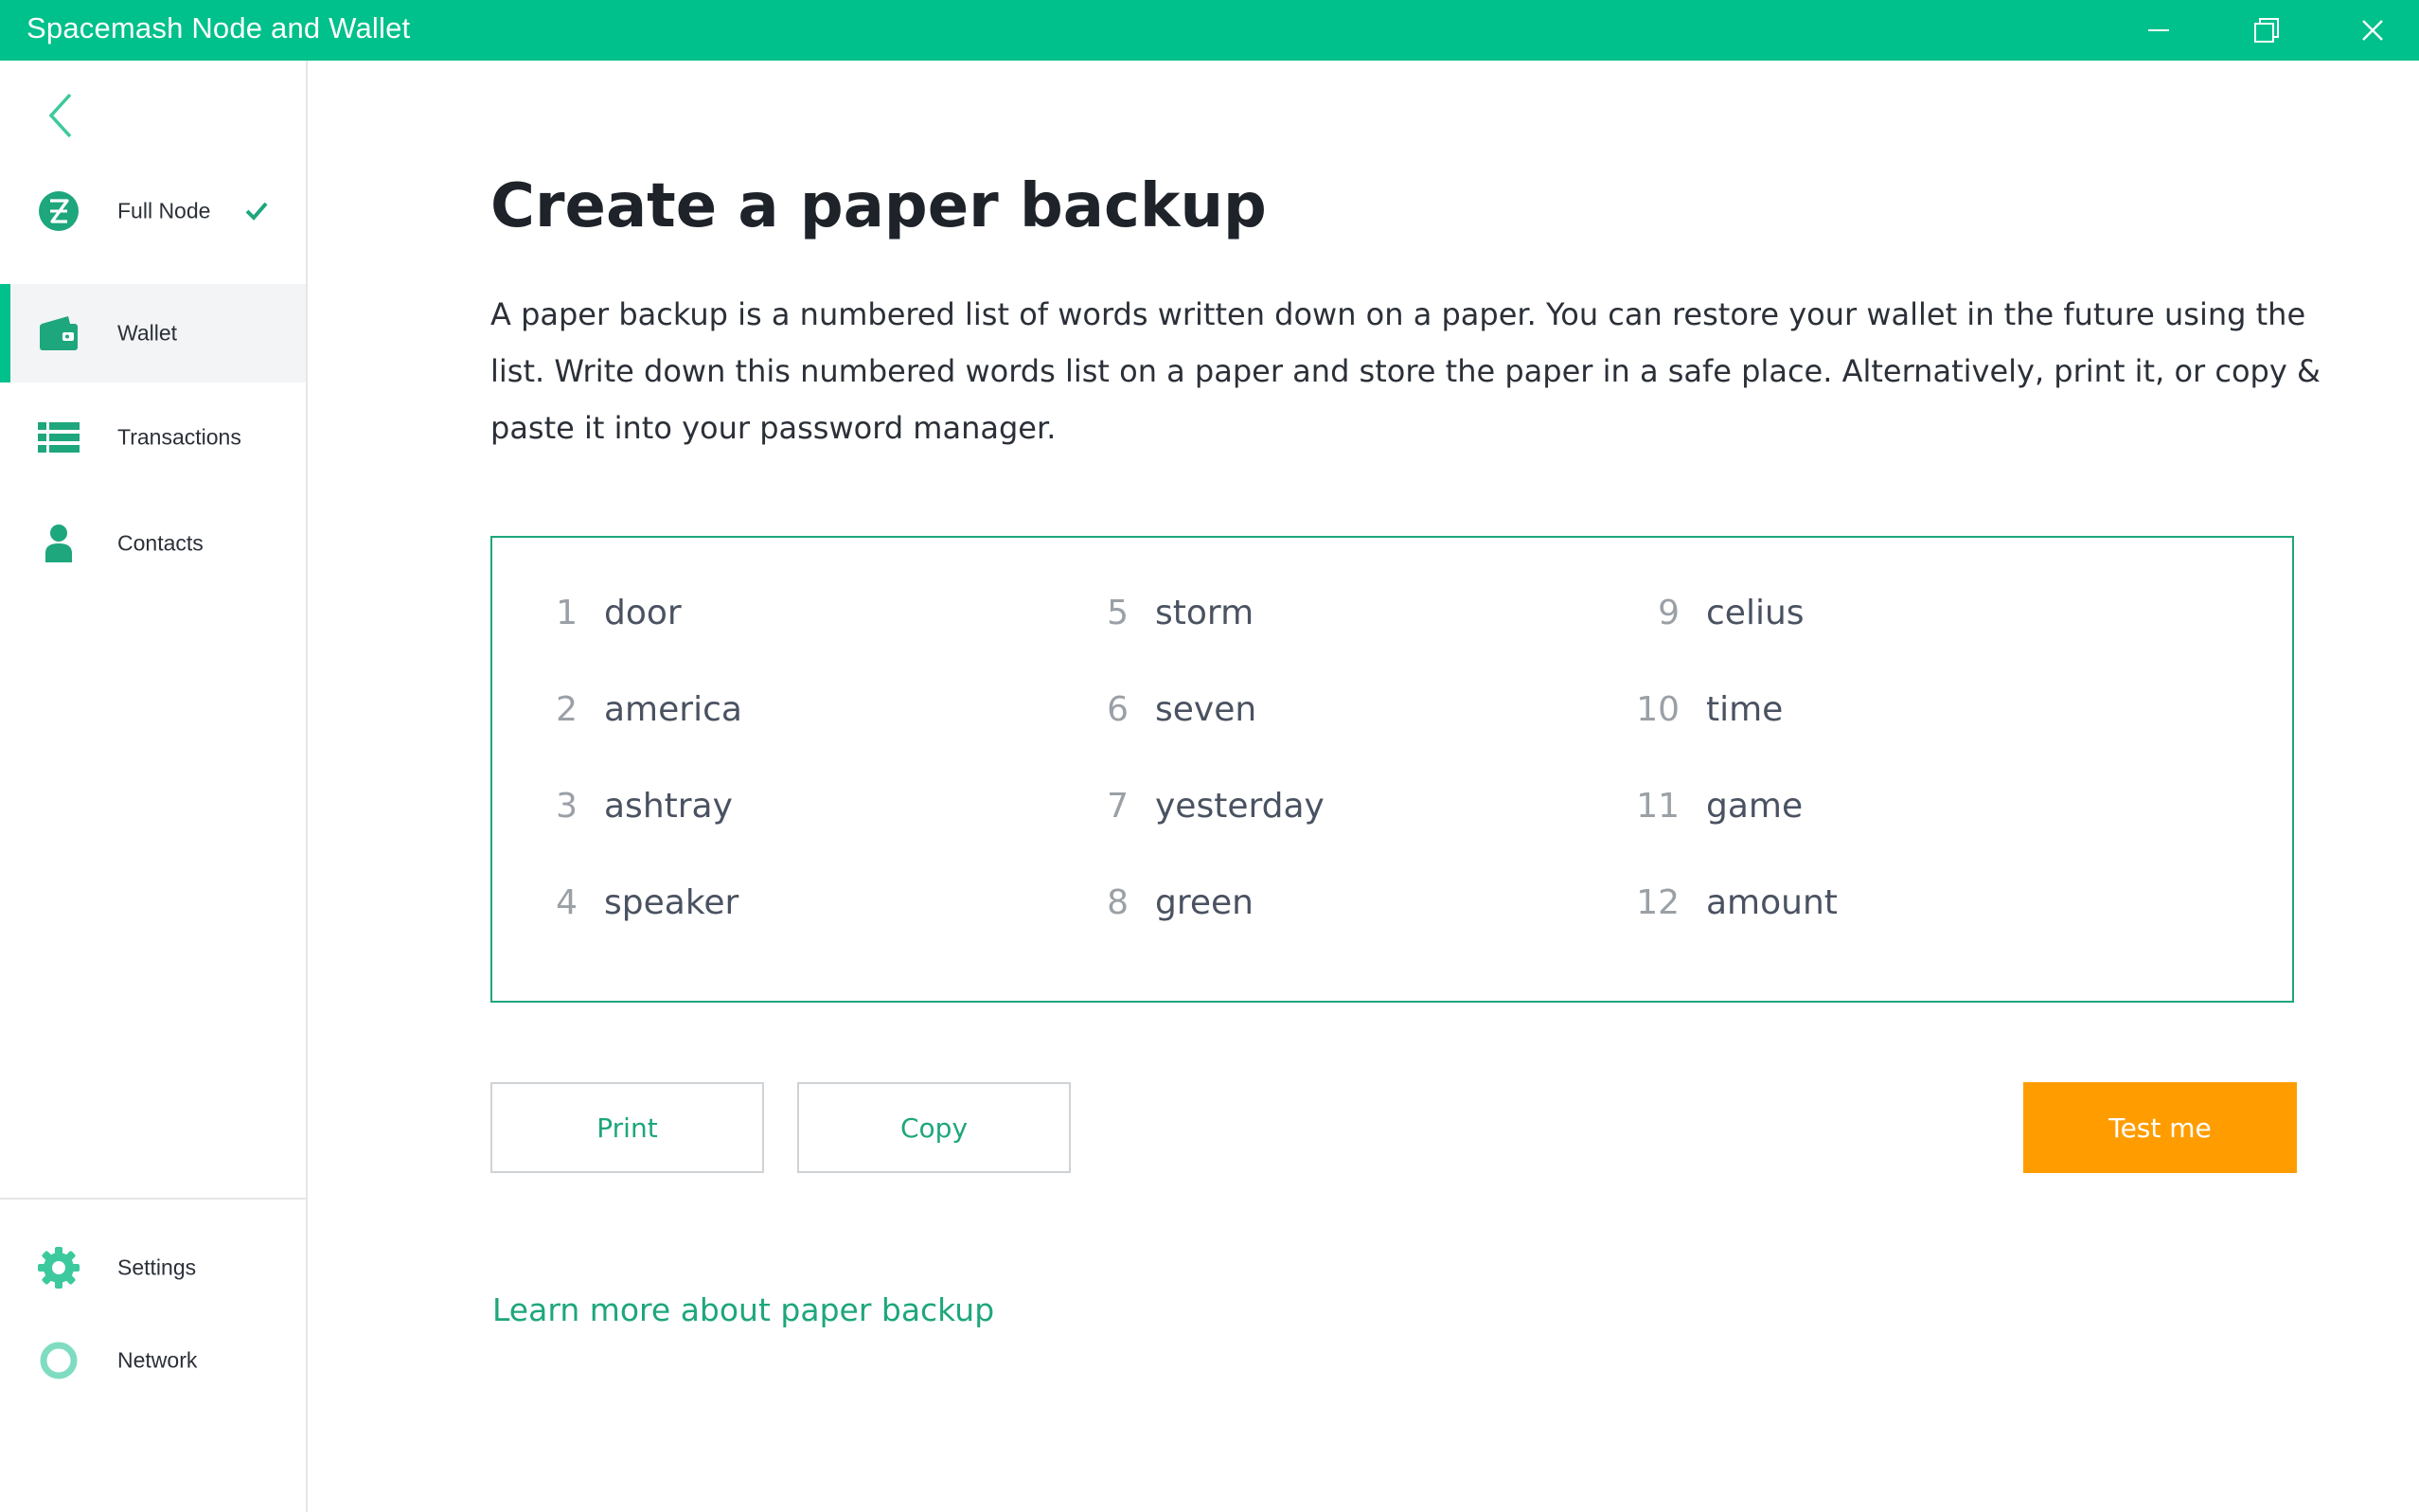 The width and height of the screenshot is (2419, 1512). Describe the element at coordinates (59, 437) in the screenshot. I see `list-icon` at that location.